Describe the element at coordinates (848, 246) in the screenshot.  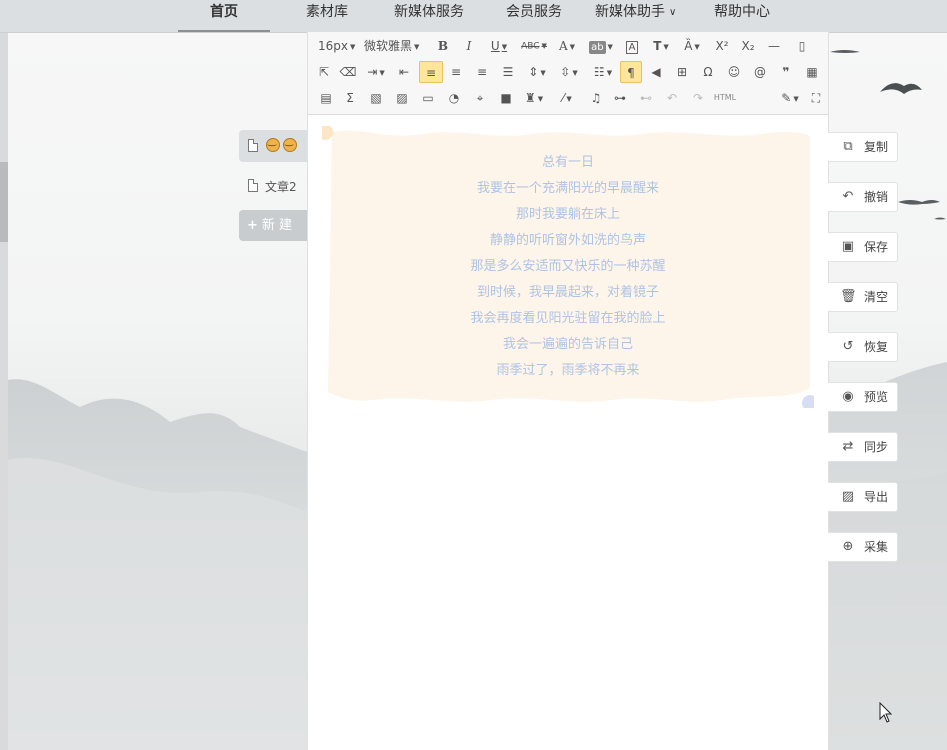
I see `save-icon: ▣` at that location.